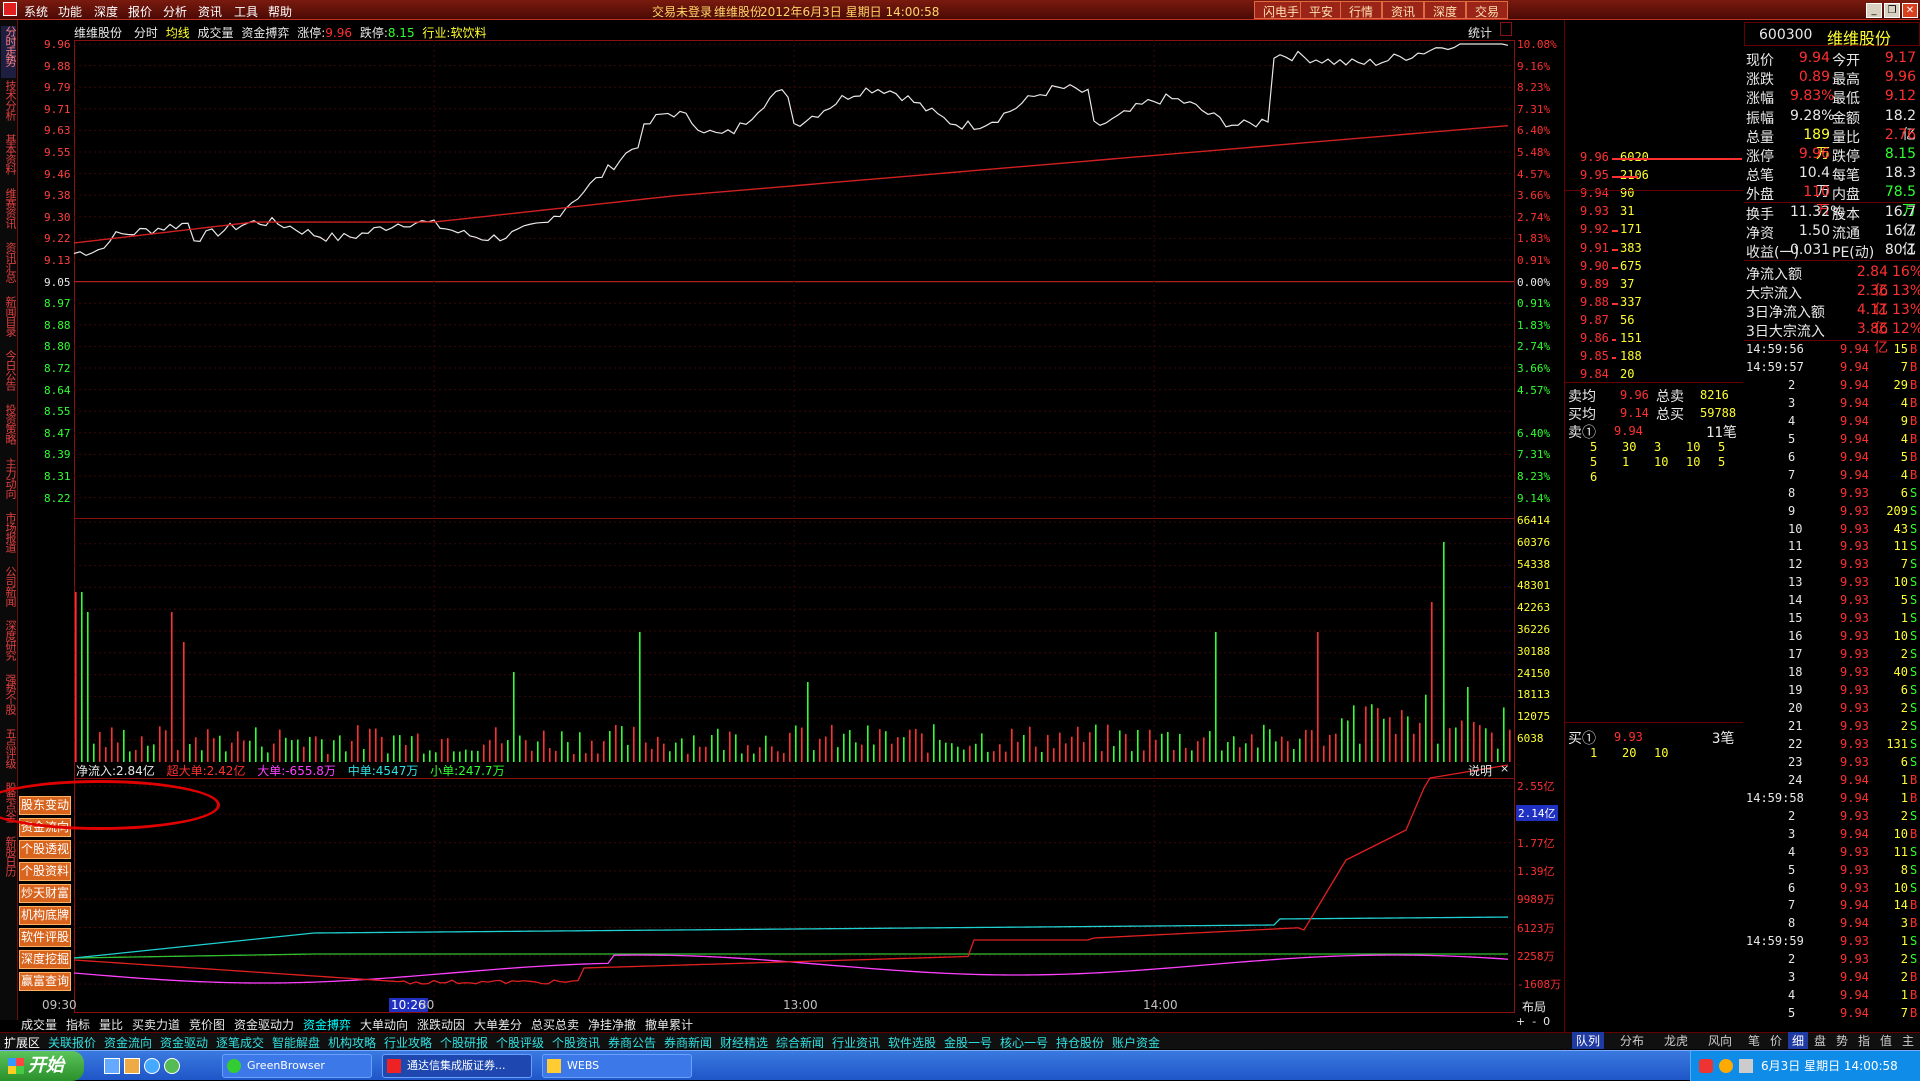  I want to click on vtab-5: 新闻目录, so click(9, 322).